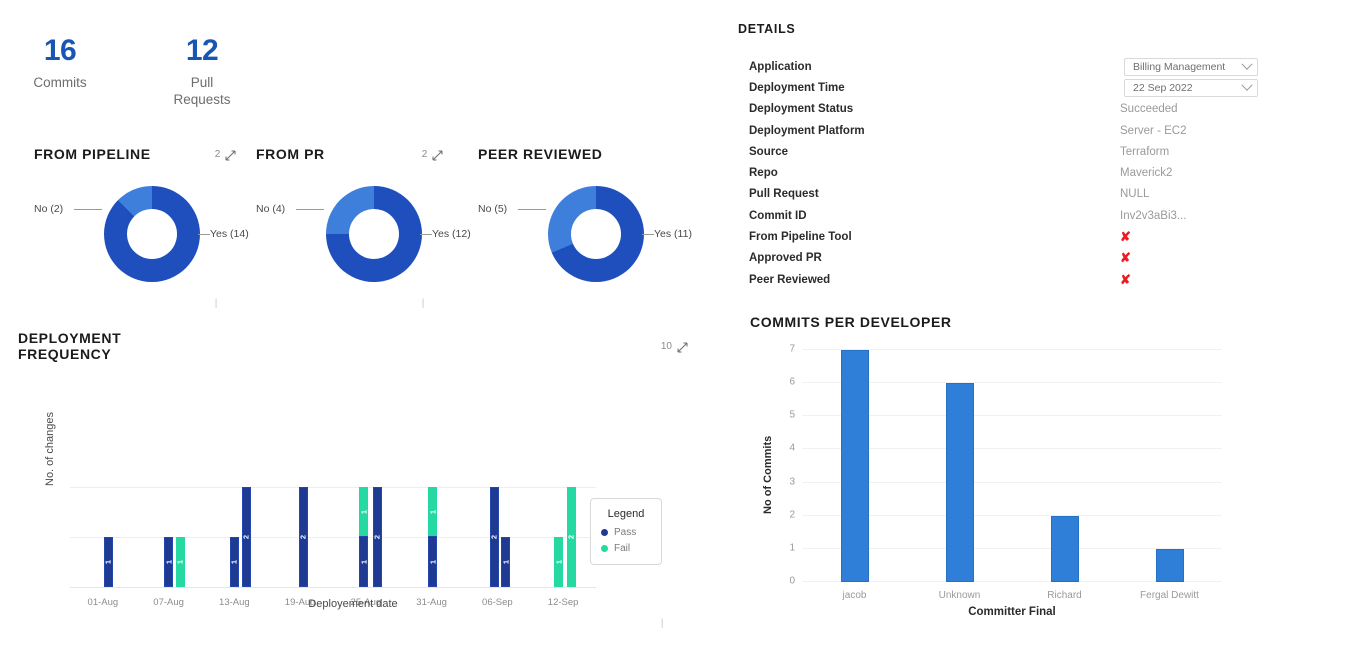 The height and width of the screenshot is (656, 1346). What do you see at coordinates (1135, 194) in the screenshot?
I see `details-row-value: NULL` at bounding box center [1135, 194].